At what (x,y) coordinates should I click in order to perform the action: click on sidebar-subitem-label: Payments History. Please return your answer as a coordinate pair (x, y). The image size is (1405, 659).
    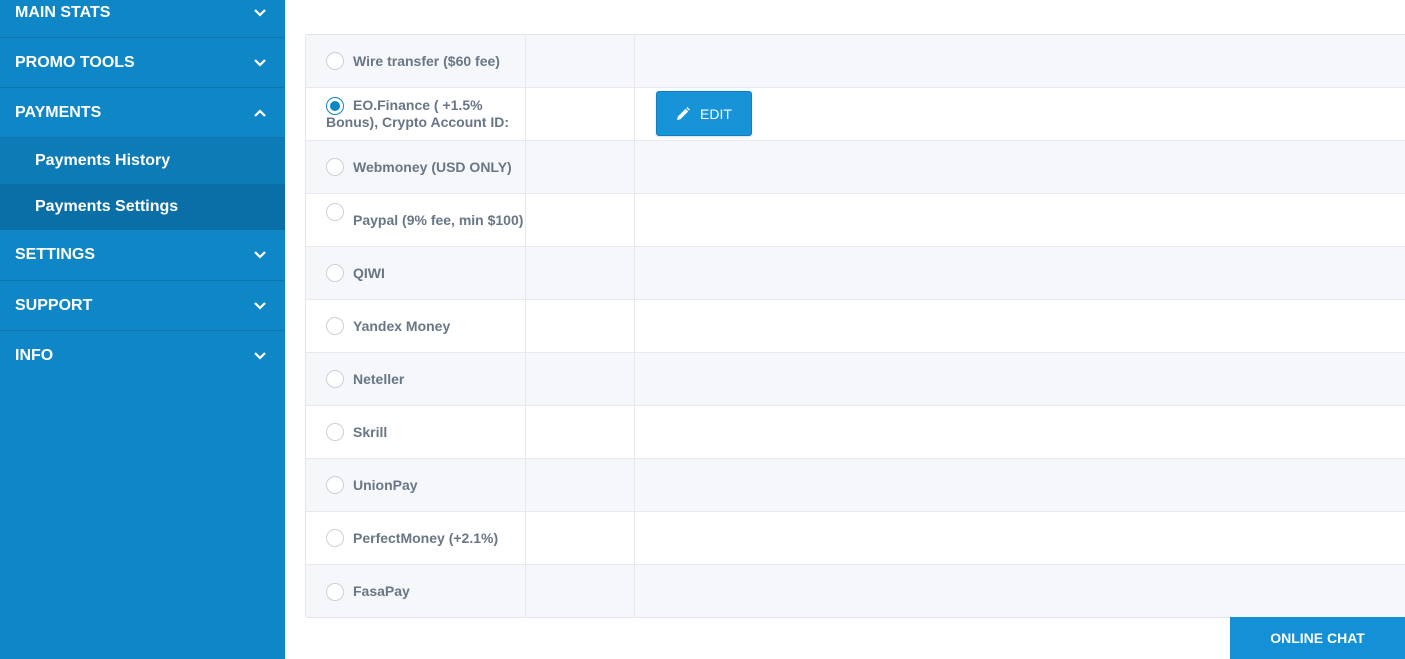
    Looking at the image, I should click on (103, 160).